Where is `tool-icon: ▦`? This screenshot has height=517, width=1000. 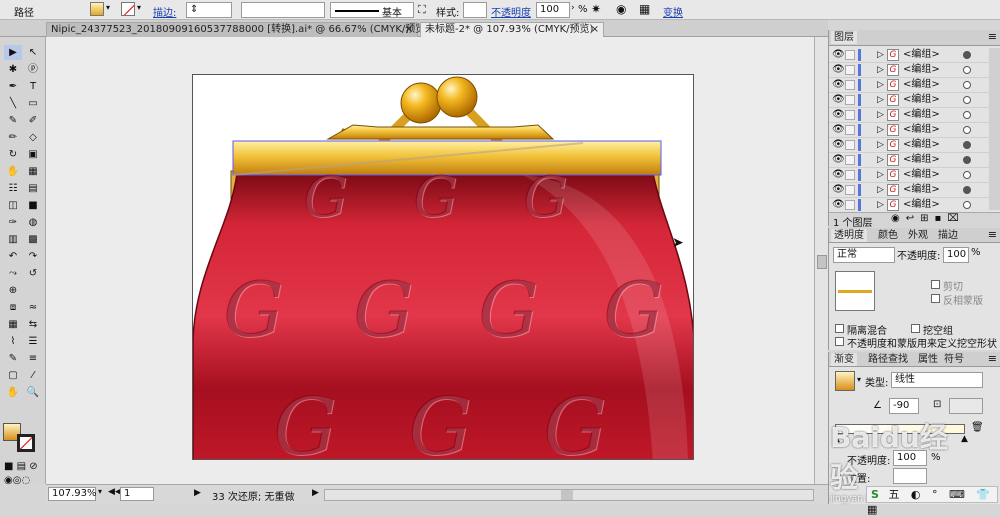
tool-icon: ▦ is located at coordinates (13, 324).